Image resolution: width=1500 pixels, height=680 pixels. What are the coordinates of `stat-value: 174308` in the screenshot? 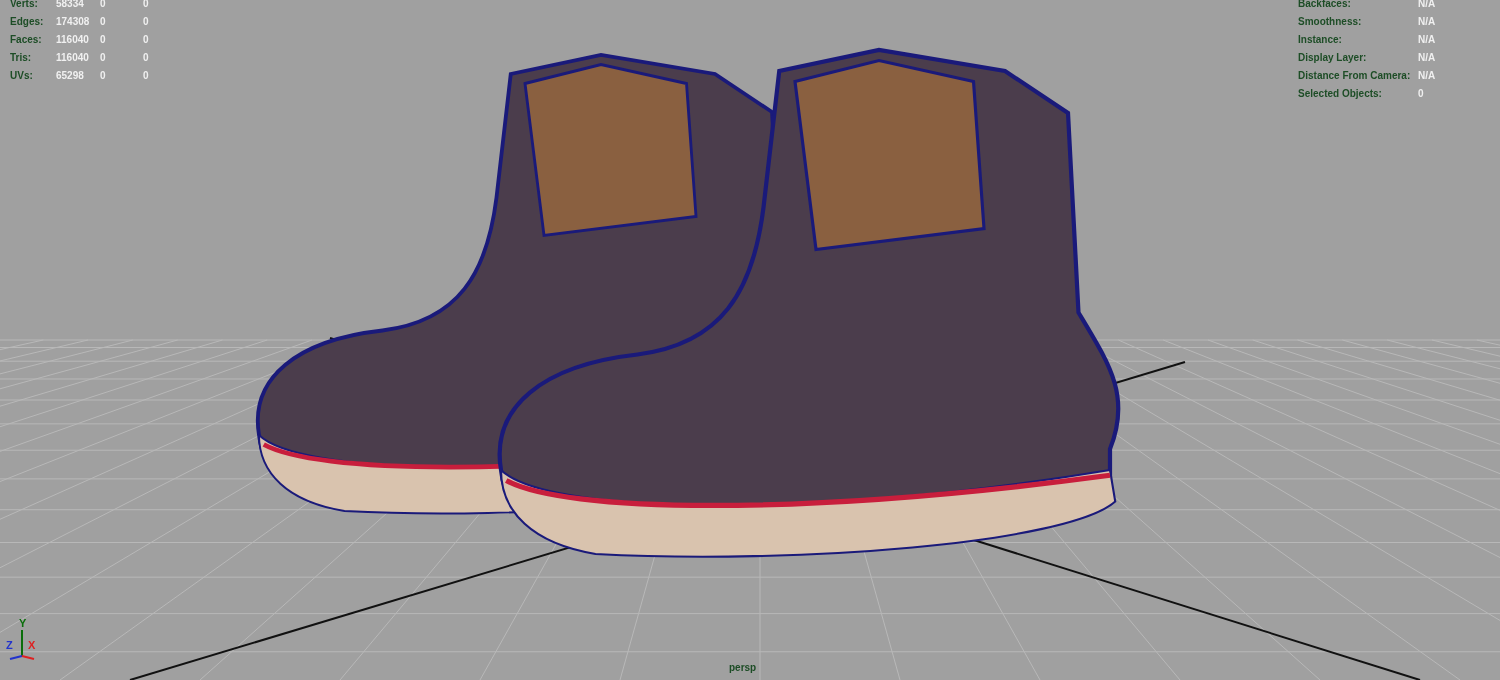 It's located at (73, 22).